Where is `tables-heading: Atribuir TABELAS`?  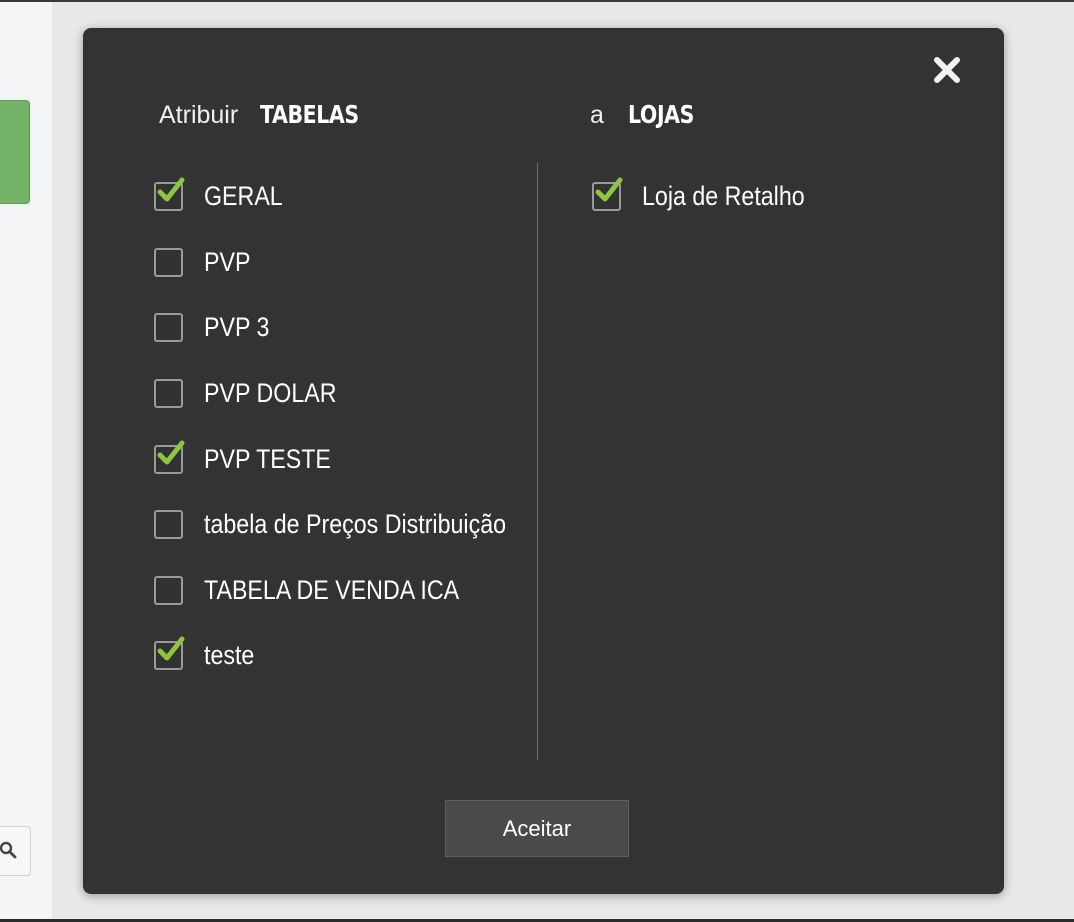 tables-heading: Atribuir TABELAS is located at coordinates (270, 120).